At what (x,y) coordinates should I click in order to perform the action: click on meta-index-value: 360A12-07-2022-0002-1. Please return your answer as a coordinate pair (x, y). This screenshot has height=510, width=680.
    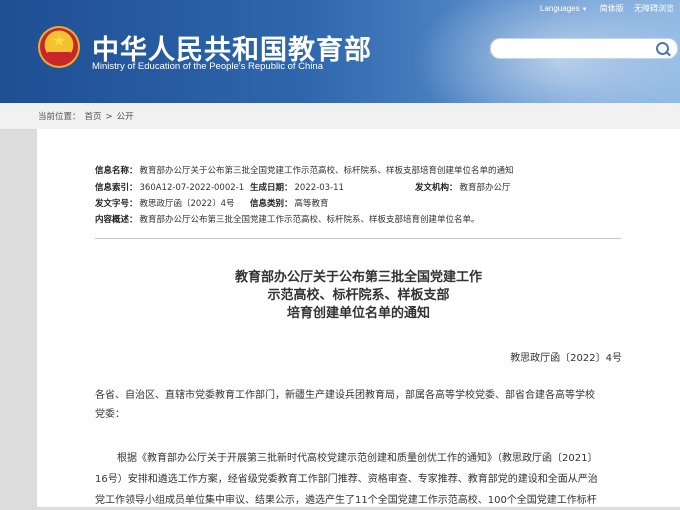
    Looking at the image, I should click on (192, 188).